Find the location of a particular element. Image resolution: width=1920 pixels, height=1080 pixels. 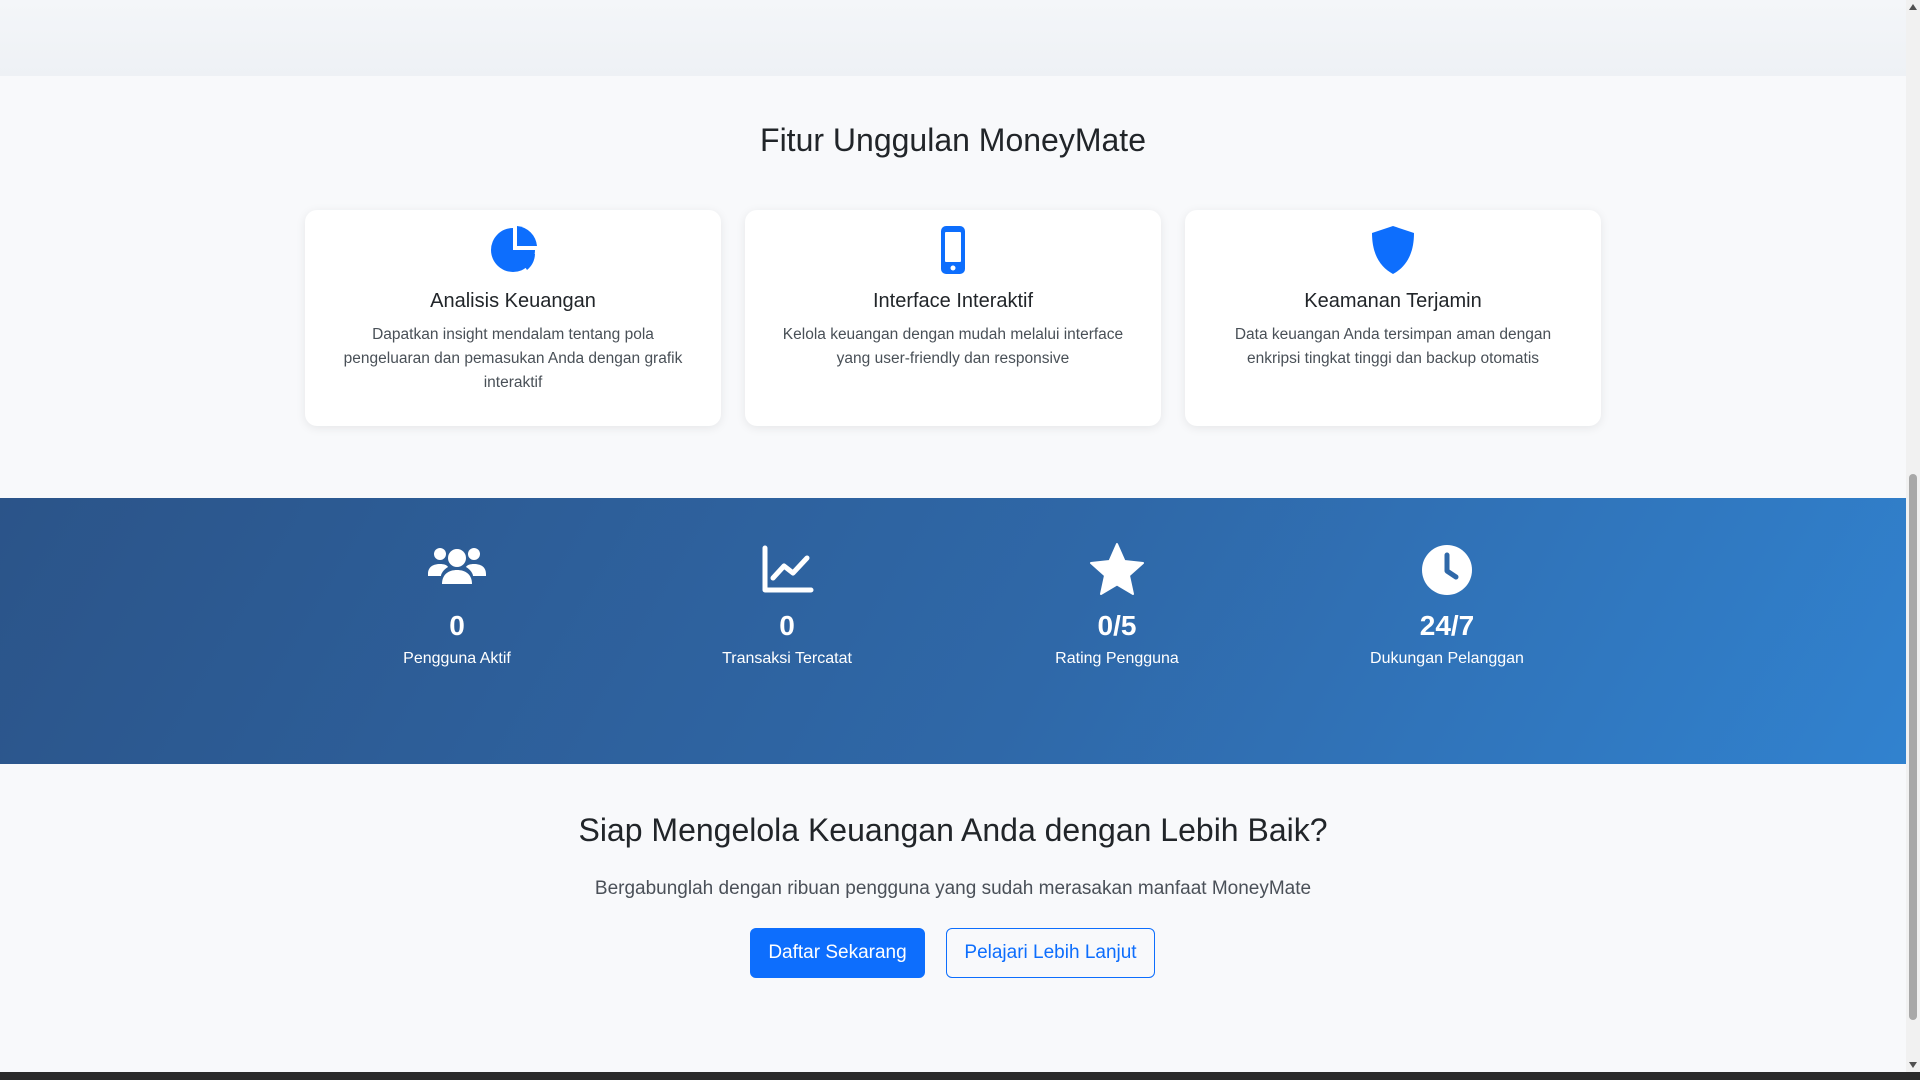

stat-transaksi: 0 Transaksi Tercatat is located at coordinates (787, 604).